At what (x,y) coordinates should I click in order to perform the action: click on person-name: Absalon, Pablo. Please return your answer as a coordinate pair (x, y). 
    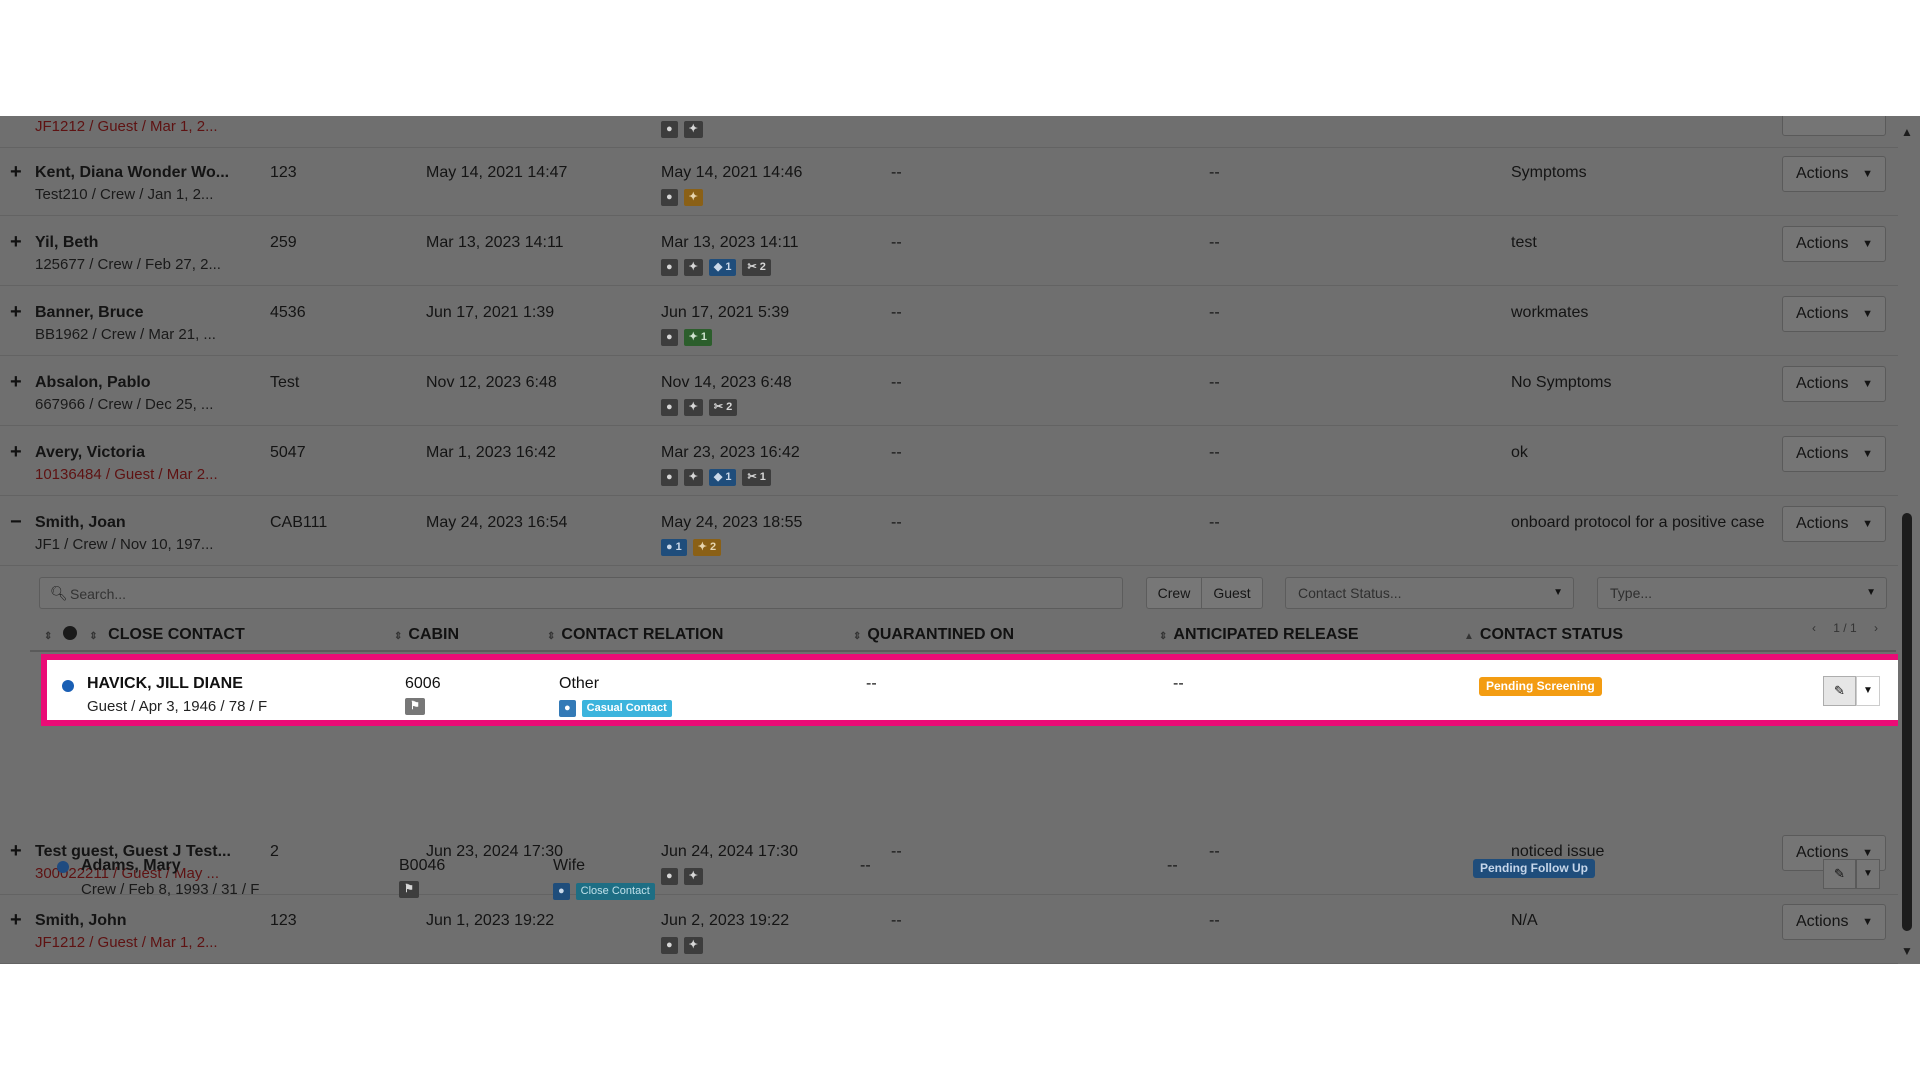
    Looking at the image, I should click on (93, 383).